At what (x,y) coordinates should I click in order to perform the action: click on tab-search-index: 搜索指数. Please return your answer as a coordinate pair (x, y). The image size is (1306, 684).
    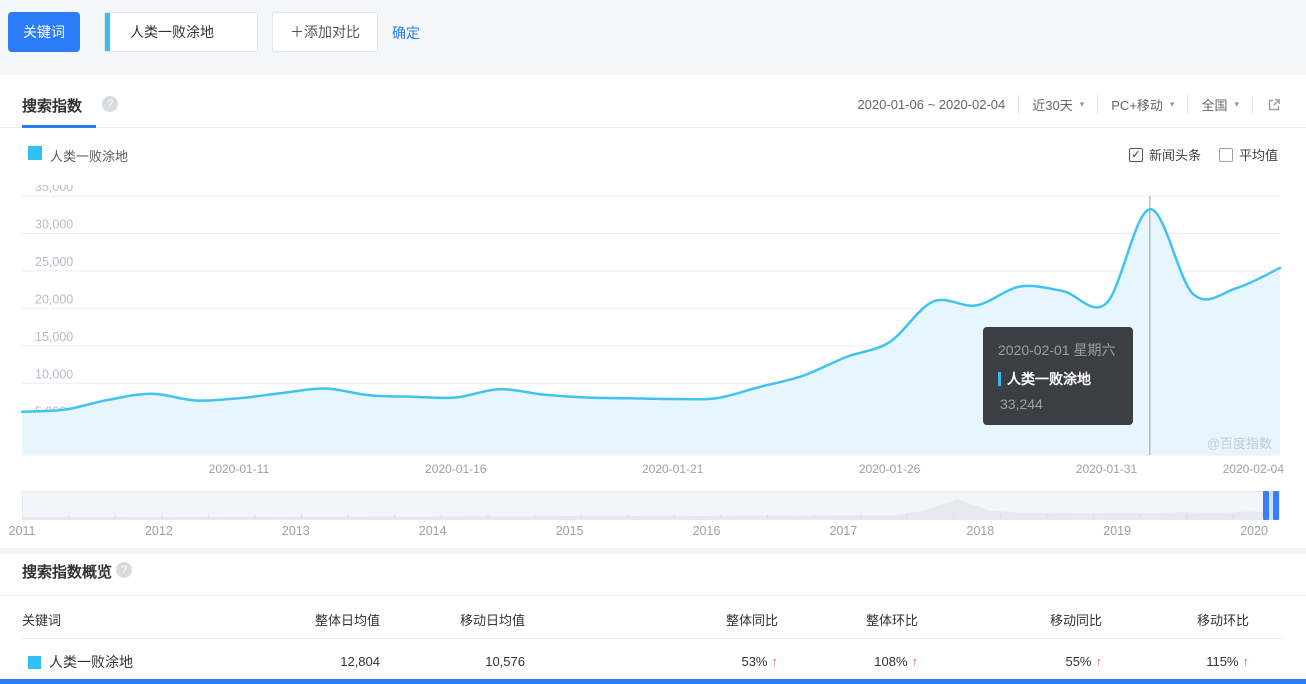
    Looking at the image, I should click on (52, 105).